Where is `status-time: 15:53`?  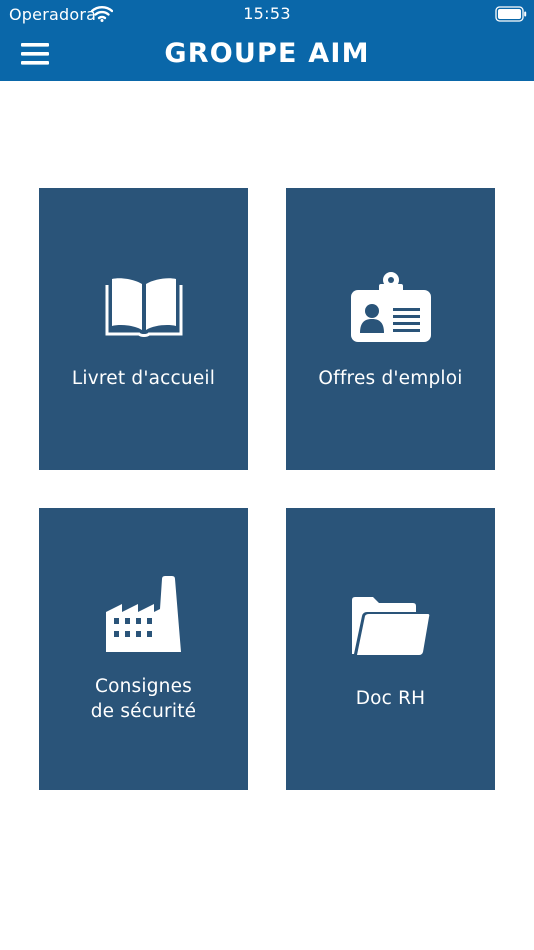
status-time: 15:53 is located at coordinates (267, 13).